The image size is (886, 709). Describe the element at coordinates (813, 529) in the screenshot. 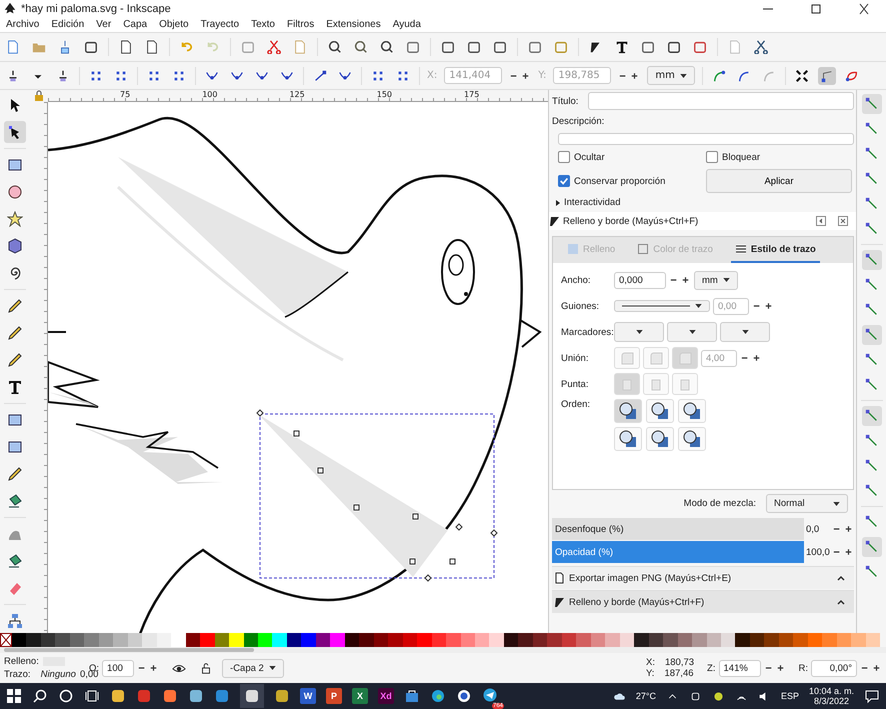

I see `blur-value: 0,0` at that location.